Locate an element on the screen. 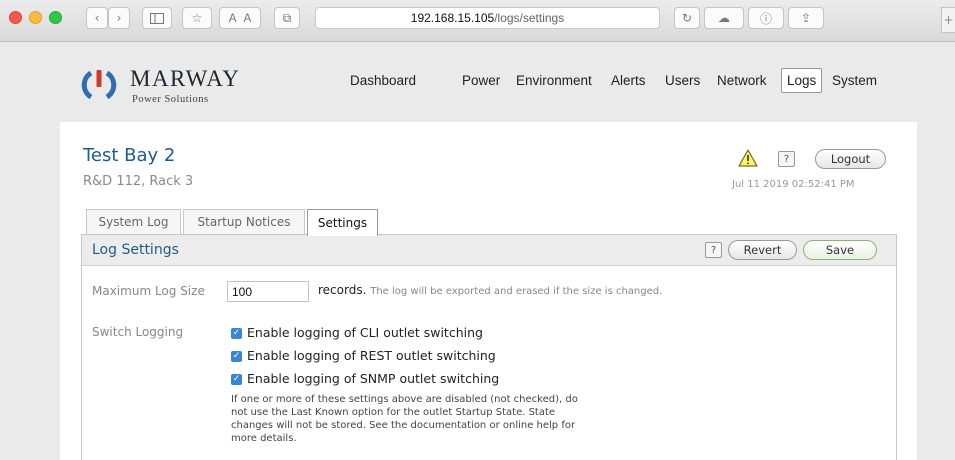  max-log-size-label: Maximum Log Size is located at coordinates (148, 291).